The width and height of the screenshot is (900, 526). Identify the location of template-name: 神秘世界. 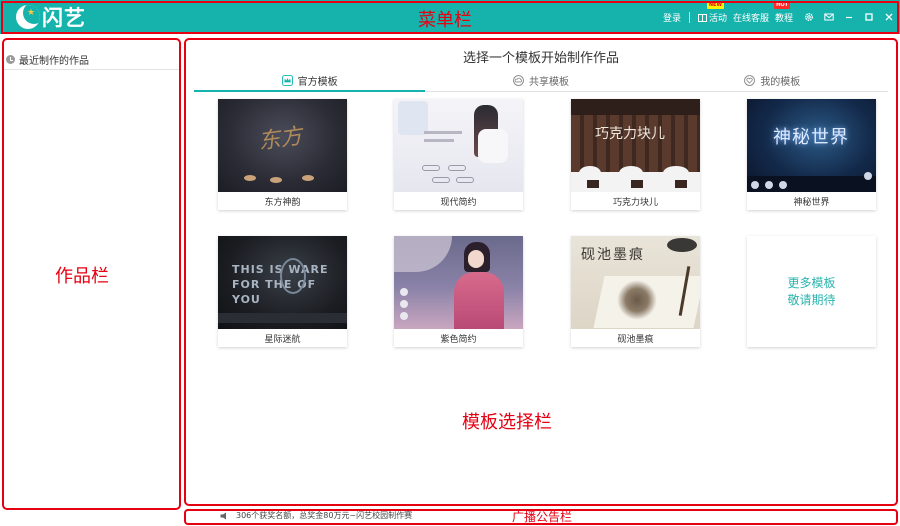
(811, 202).